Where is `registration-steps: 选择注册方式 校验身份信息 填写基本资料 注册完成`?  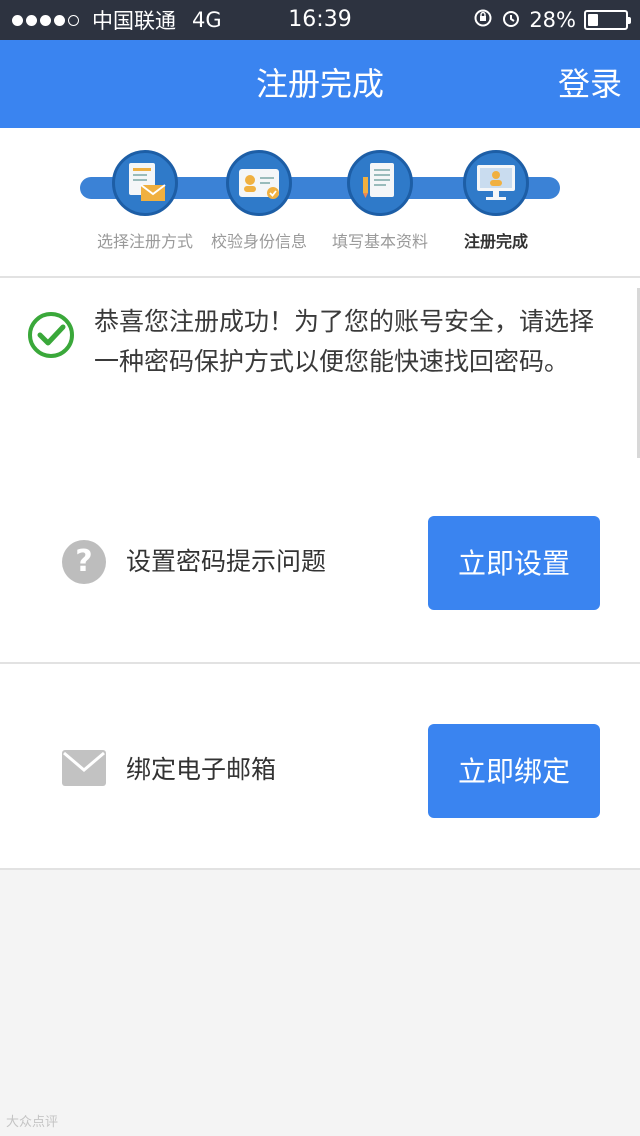
registration-steps: 选择注册方式 校验身份信息 填写基本资料 注册完成 is located at coordinates (320, 203).